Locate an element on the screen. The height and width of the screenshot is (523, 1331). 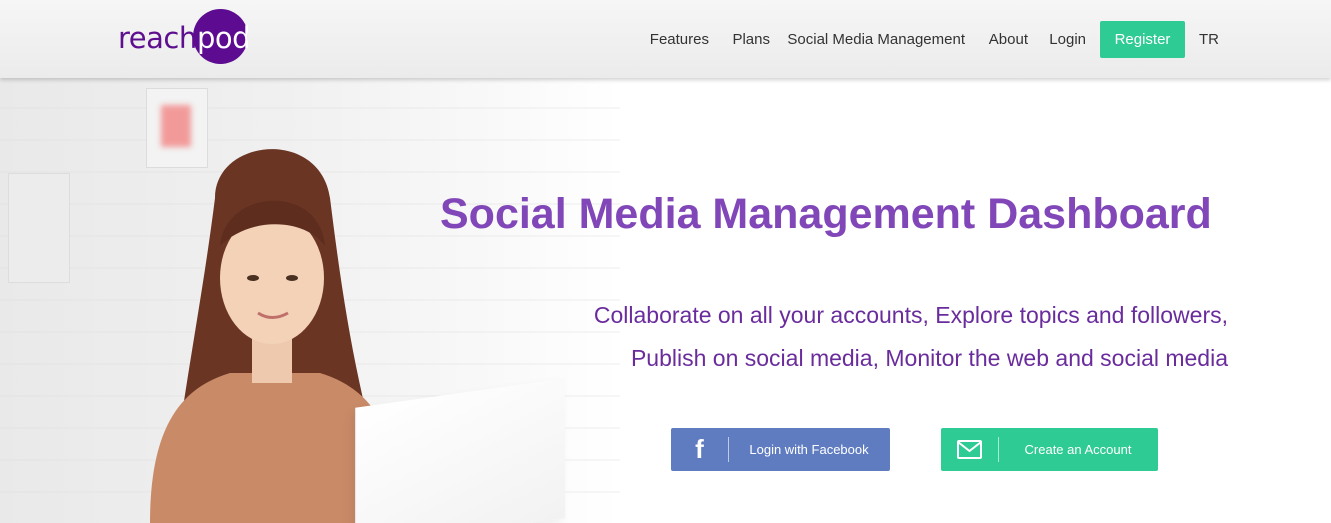
nav-about: About is located at coordinates (1008, 39).